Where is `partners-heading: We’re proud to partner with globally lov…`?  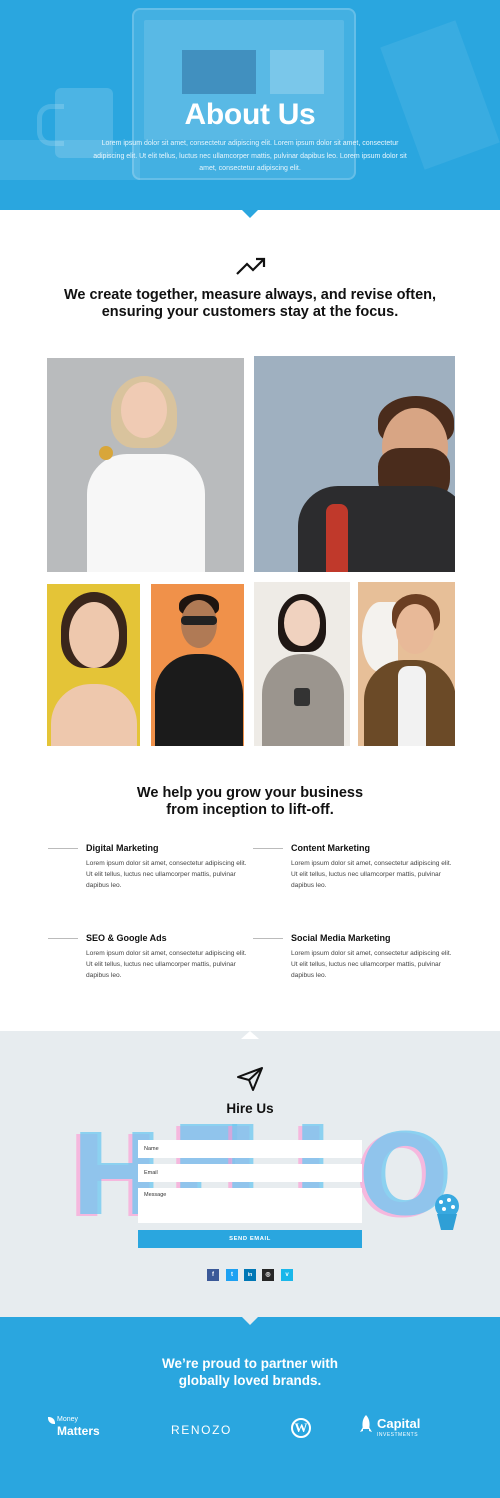 partners-heading: We’re proud to partner with globally lov… is located at coordinates (249, 1372).